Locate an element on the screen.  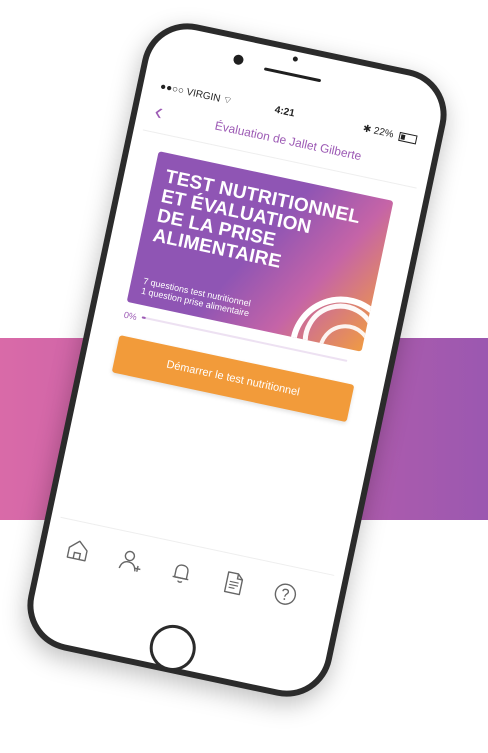
battery-percent: 22% is located at coordinates (383, 133).